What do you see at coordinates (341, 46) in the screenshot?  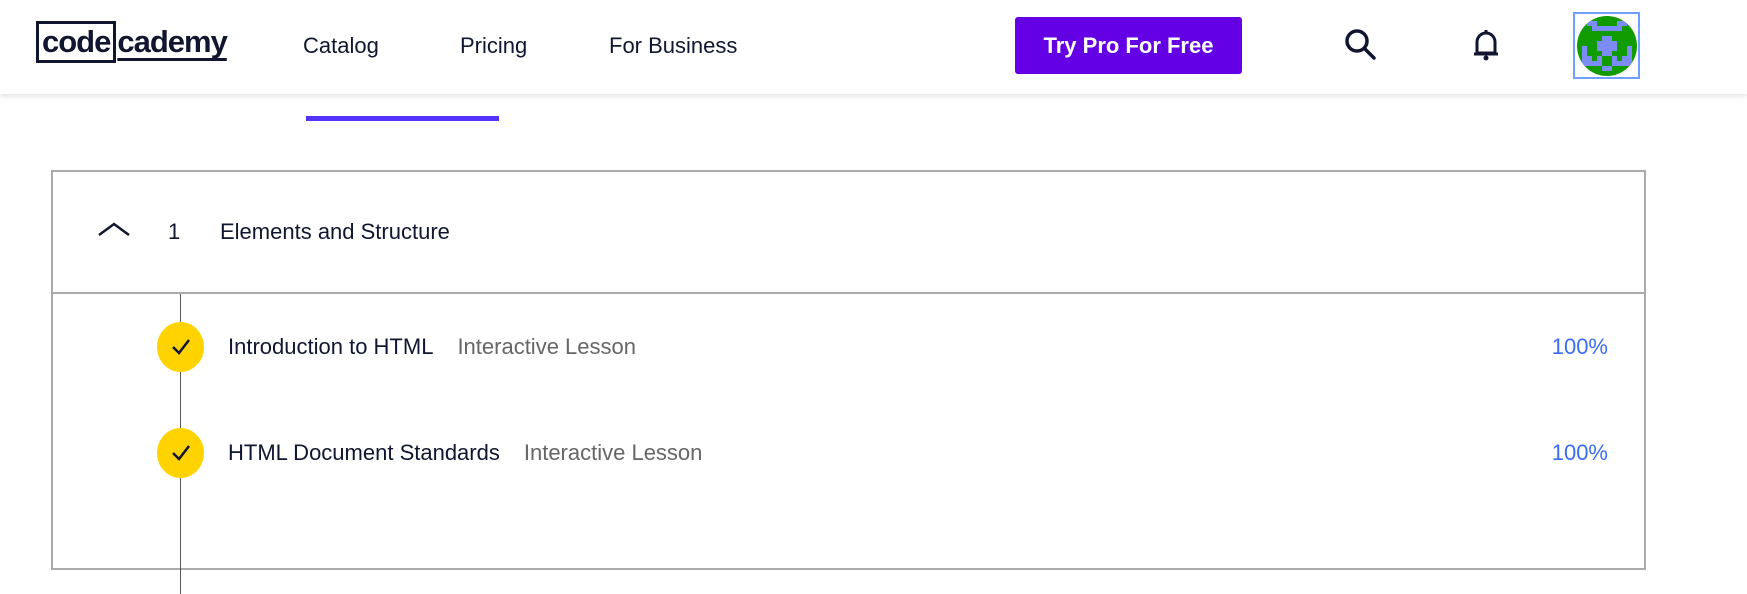 I see `nav-catalog: Catalog` at bounding box center [341, 46].